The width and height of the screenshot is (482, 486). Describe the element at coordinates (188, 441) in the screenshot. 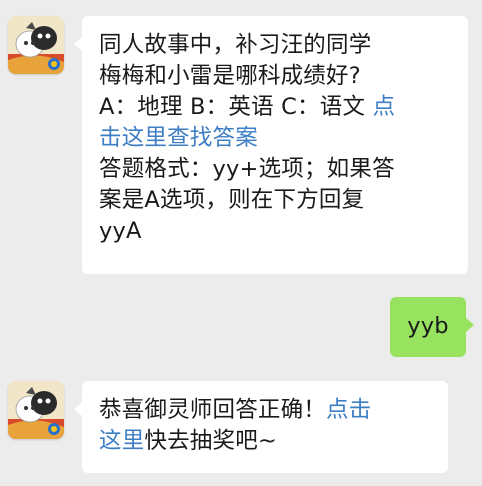

I see `message-line: 这里快去抽奖吧~` at that location.